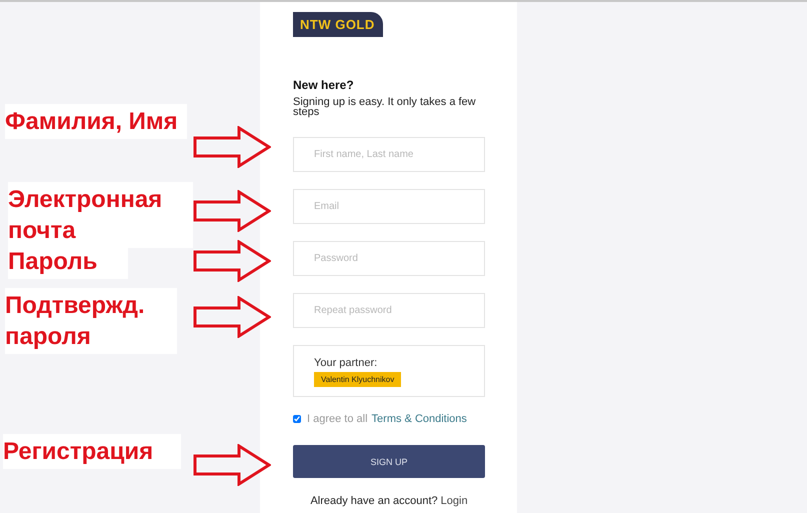 This screenshot has width=807, height=513. I want to click on input-field: Email, so click(389, 206).